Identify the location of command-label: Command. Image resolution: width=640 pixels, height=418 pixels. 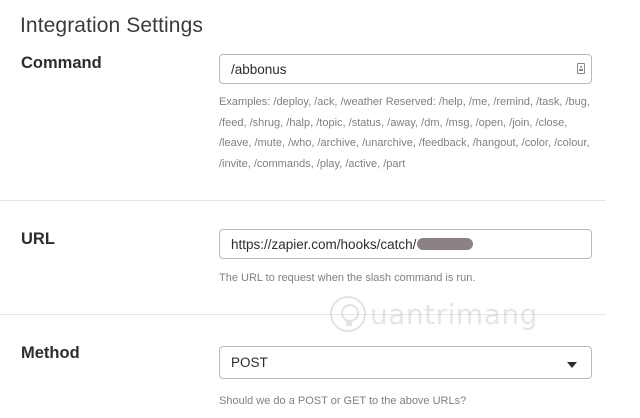
(61, 63).